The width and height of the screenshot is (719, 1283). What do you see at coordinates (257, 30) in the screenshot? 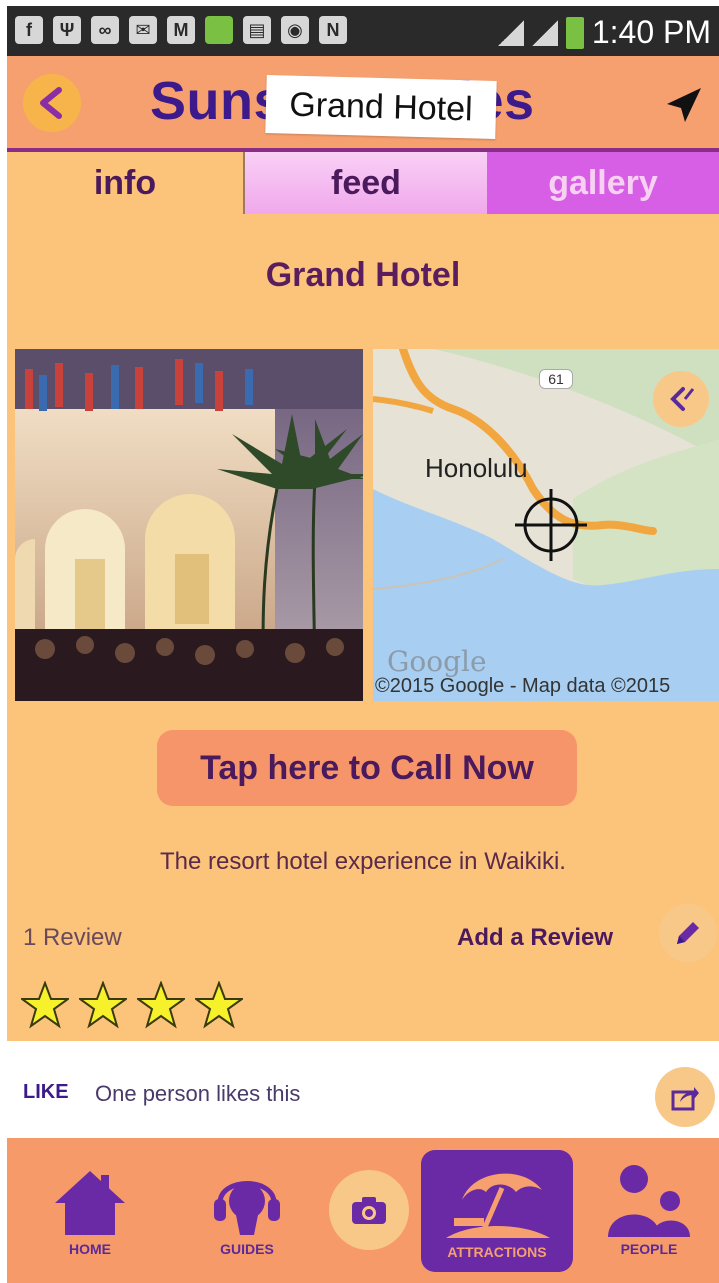
I see `document-icon: ▤` at bounding box center [257, 30].